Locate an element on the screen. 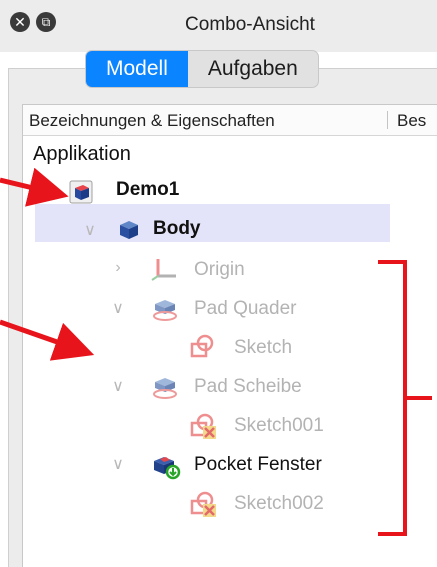 Image resolution: width=437 pixels, height=567 pixels. tree-item-label: Pad Scheibe is located at coordinates (248, 386).